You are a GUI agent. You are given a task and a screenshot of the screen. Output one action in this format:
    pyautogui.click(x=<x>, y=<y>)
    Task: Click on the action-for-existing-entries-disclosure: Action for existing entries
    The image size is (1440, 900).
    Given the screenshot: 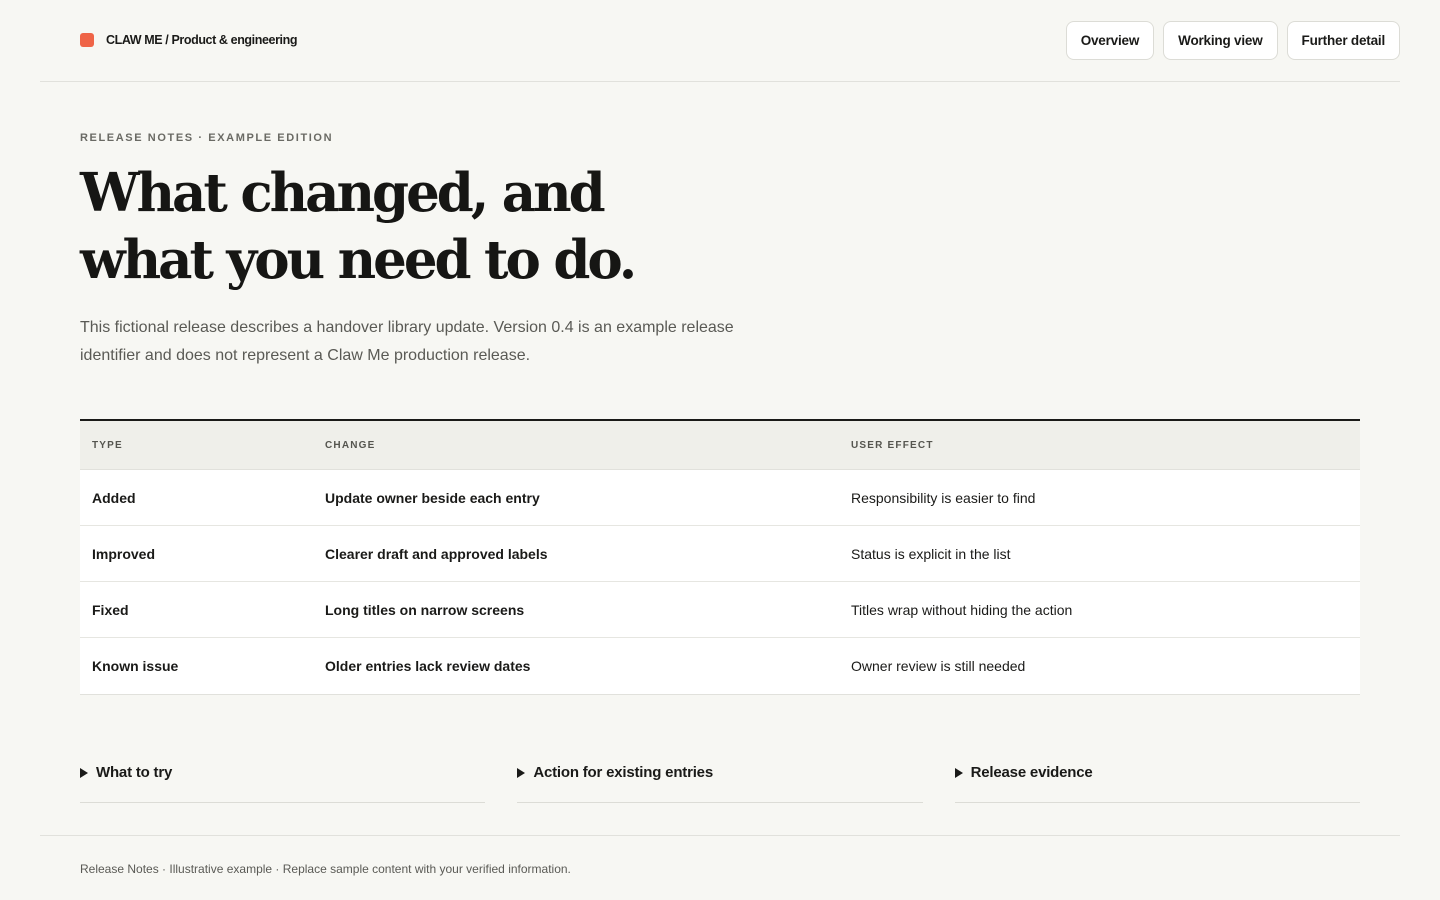 What is the action you would take?
    pyautogui.click(x=720, y=772)
    